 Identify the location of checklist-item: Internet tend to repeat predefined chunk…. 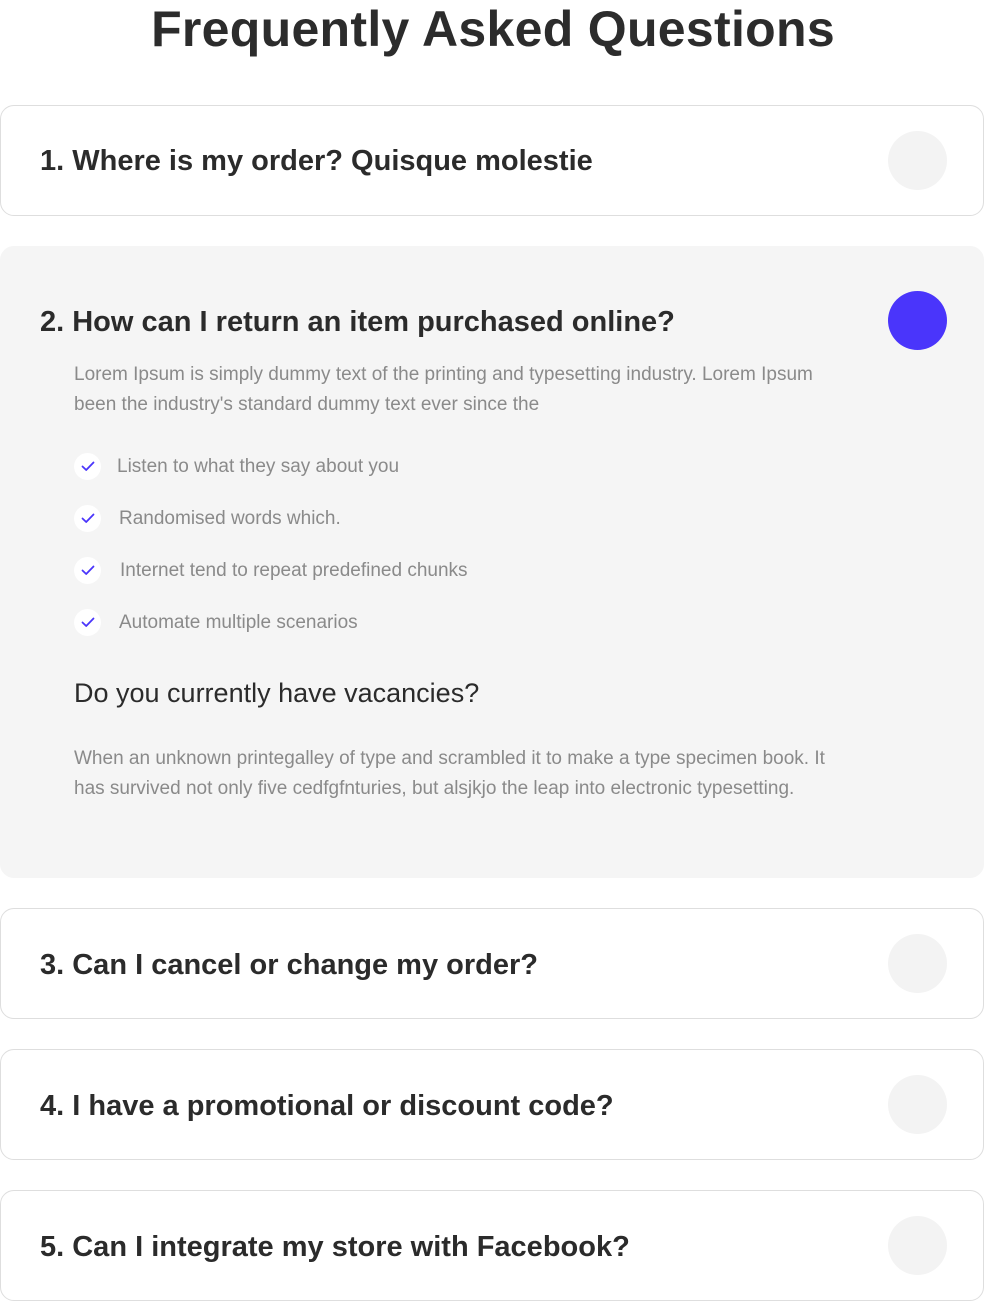
(271, 583).